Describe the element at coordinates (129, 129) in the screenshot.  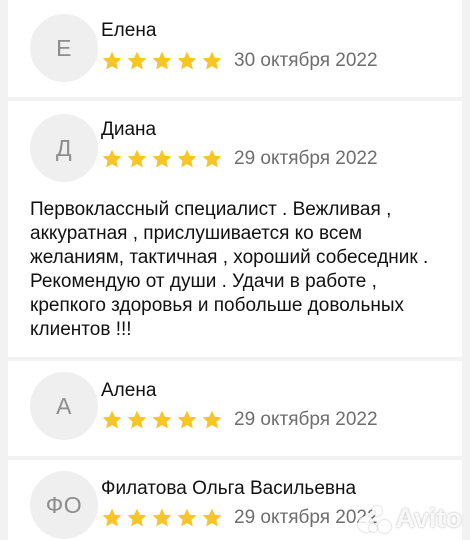
I see `review-author: Диана` at that location.